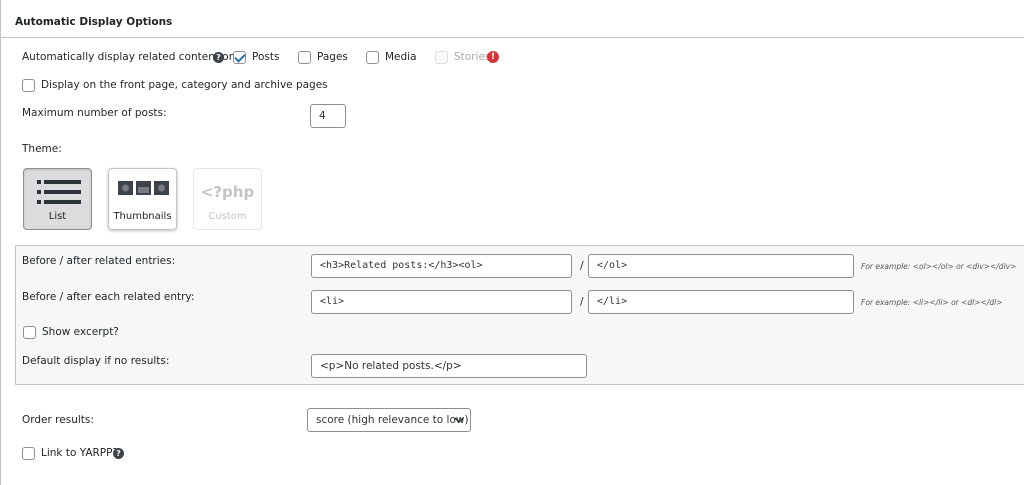  I want to click on show-excerpt-label: Show excerpt?, so click(80, 332).